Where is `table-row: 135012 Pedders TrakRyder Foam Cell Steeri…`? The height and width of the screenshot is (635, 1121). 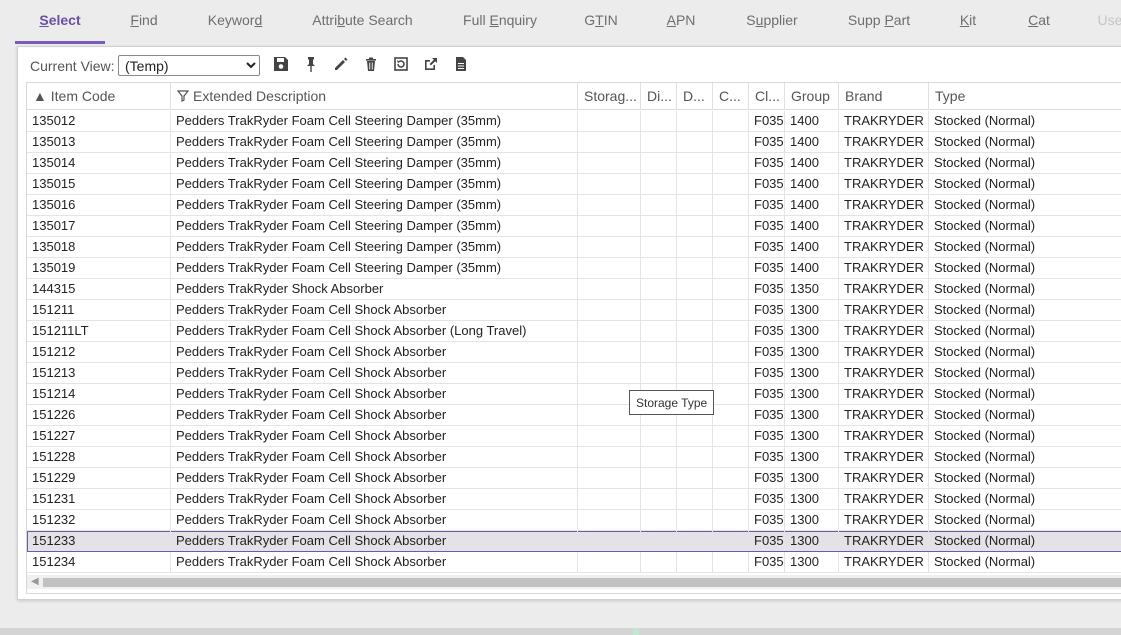
table-row: 135012 Pedders TrakRyder Foam Cell Steeri… is located at coordinates (574, 121).